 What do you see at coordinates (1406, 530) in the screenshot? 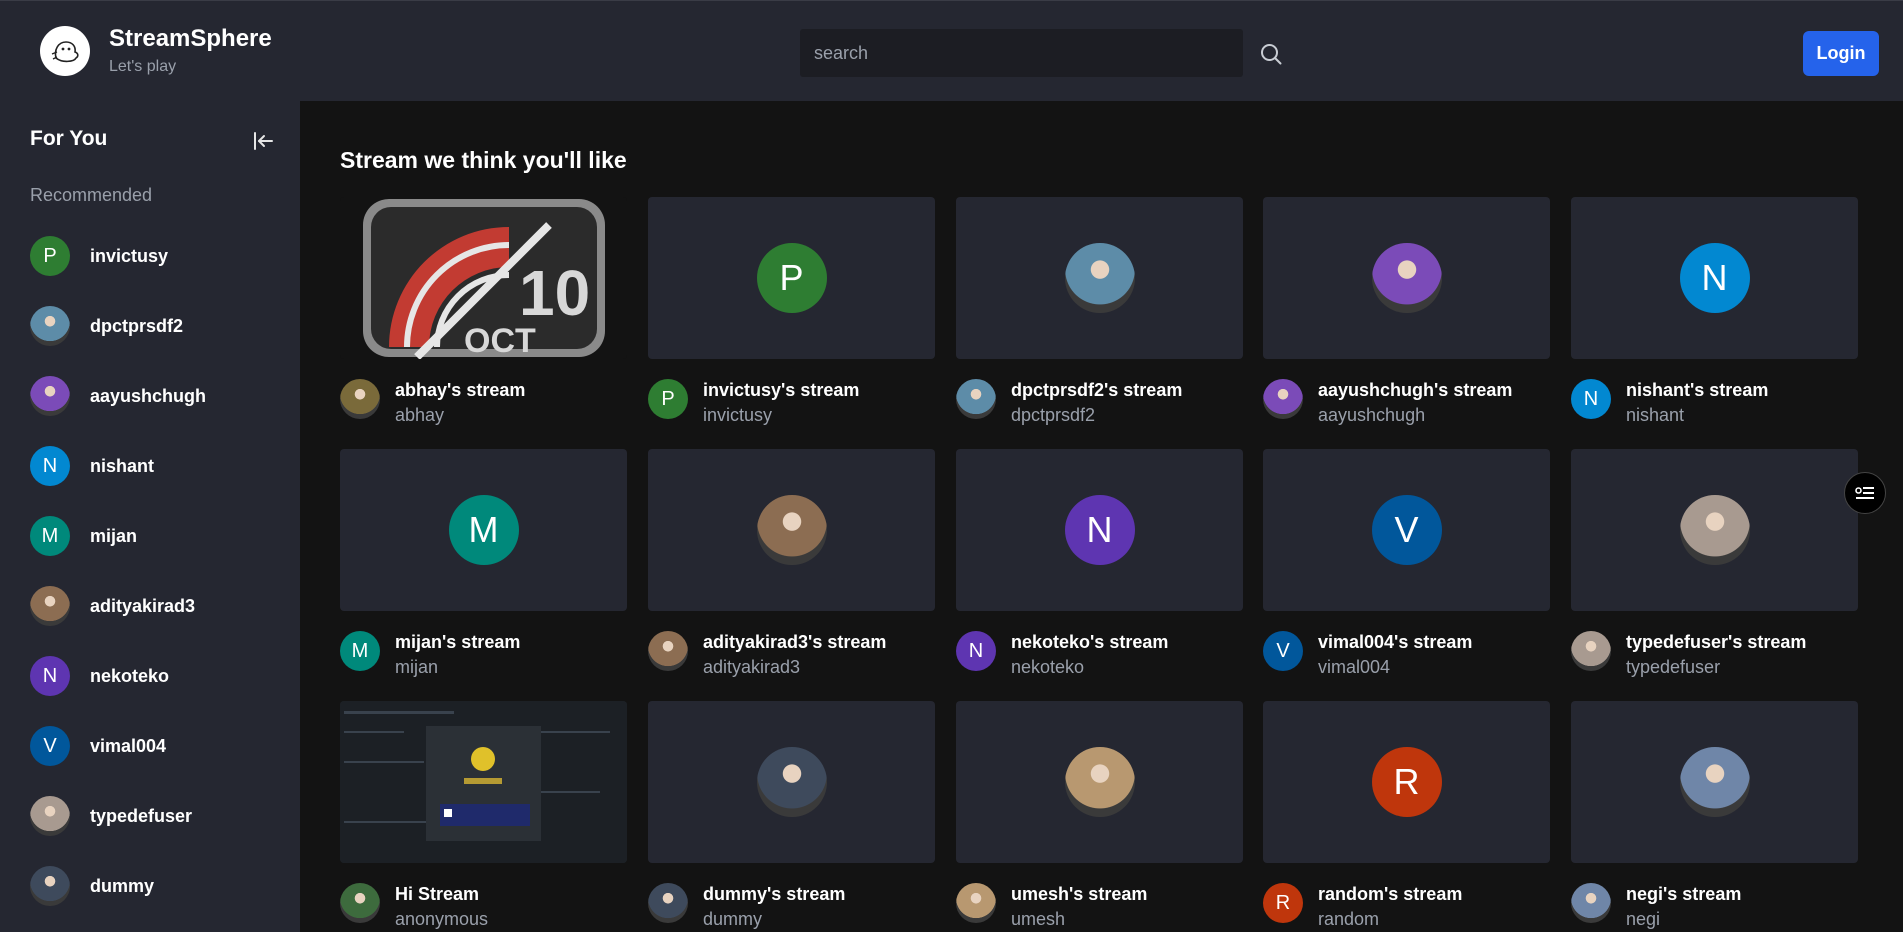
I see `stream-thumbnail: V` at bounding box center [1406, 530].